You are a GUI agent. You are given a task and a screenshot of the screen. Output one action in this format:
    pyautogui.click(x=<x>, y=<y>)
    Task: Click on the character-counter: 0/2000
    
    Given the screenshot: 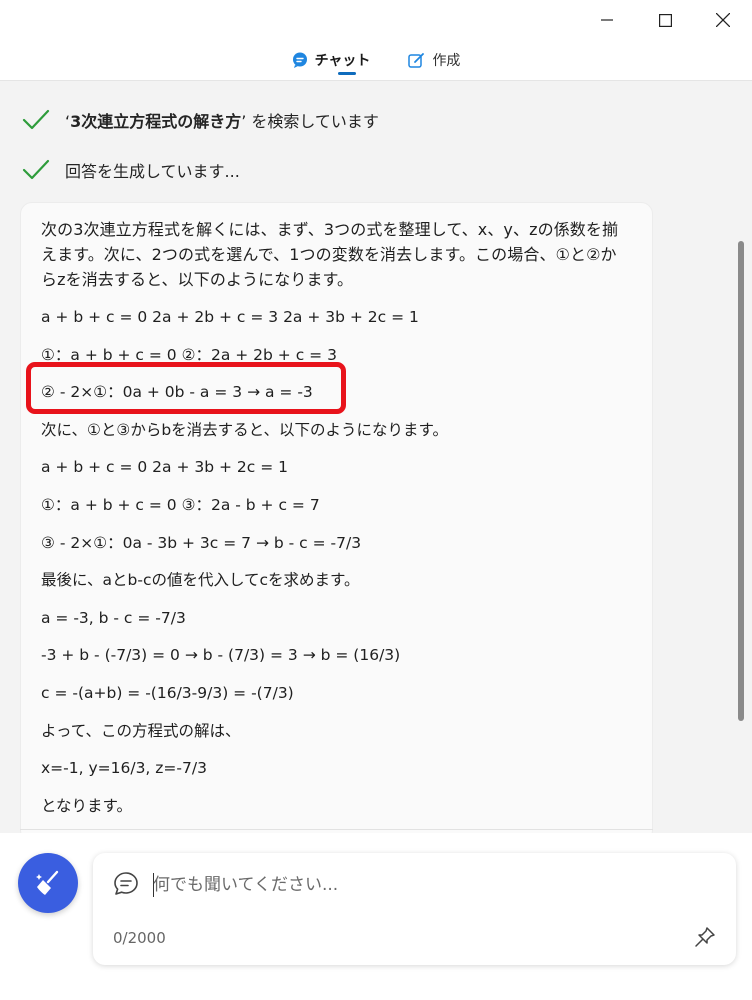 What is the action you would take?
    pyautogui.click(x=139, y=938)
    